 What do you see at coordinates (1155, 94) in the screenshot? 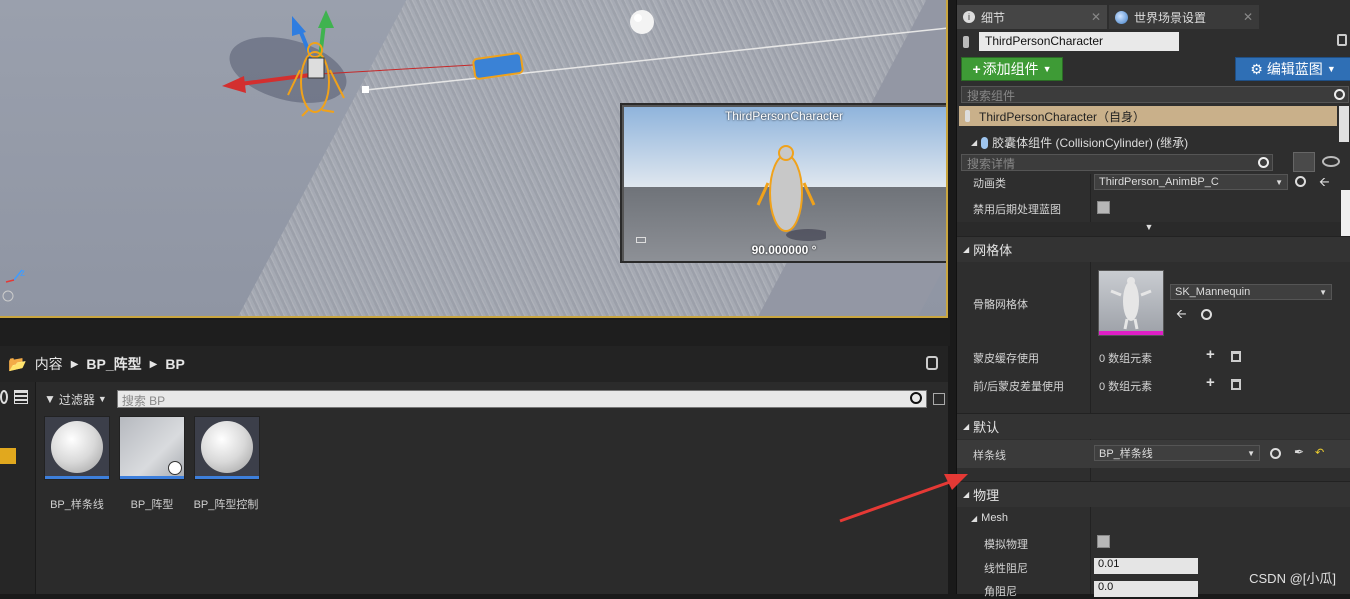
I see `search-components-input: 搜索组件` at bounding box center [1155, 94].